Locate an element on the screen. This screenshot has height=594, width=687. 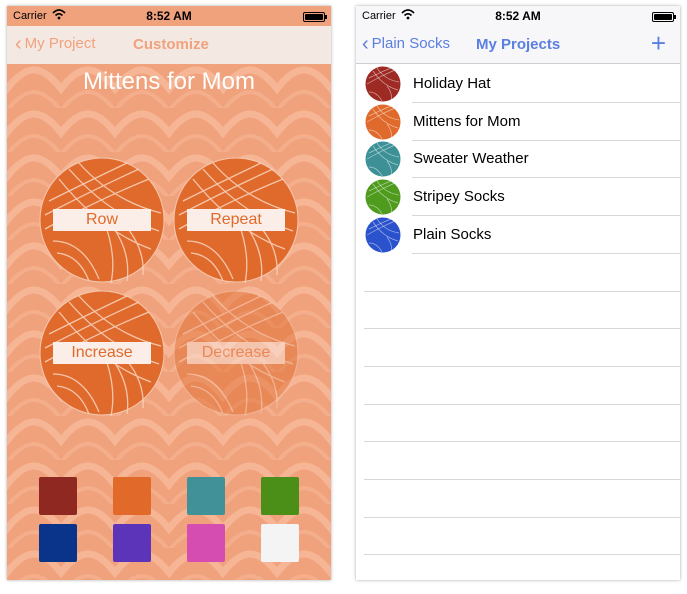
back-label: My Project is located at coordinates (60, 43).